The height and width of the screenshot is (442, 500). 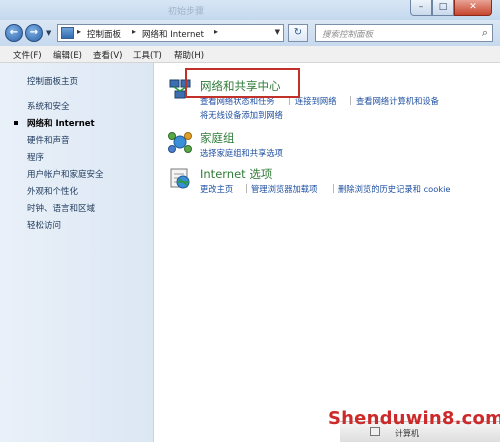 I want to click on breadcrumb-control-panel: 控制面板, so click(x=104, y=34).